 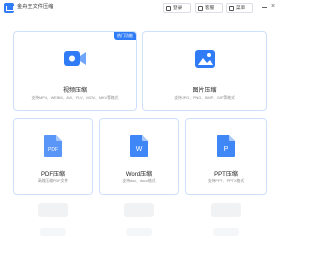 I want to click on service-label: 客服, so click(x=210, y=7).